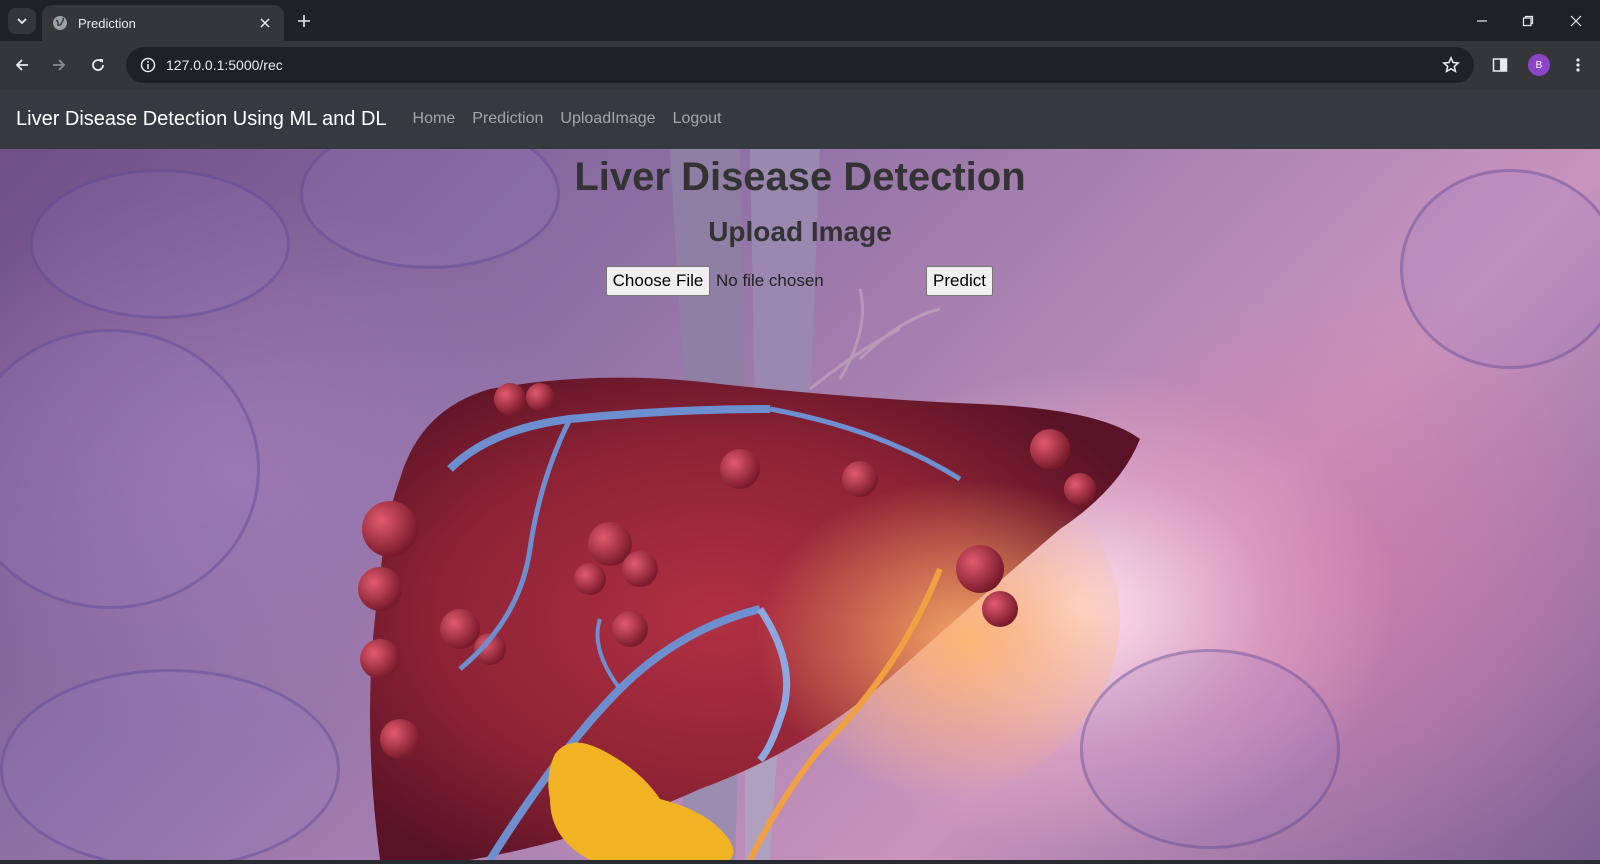  Describe the element at coordinates (434, 119) in the screenshot. I see `nav-link-home: Home` at that location.